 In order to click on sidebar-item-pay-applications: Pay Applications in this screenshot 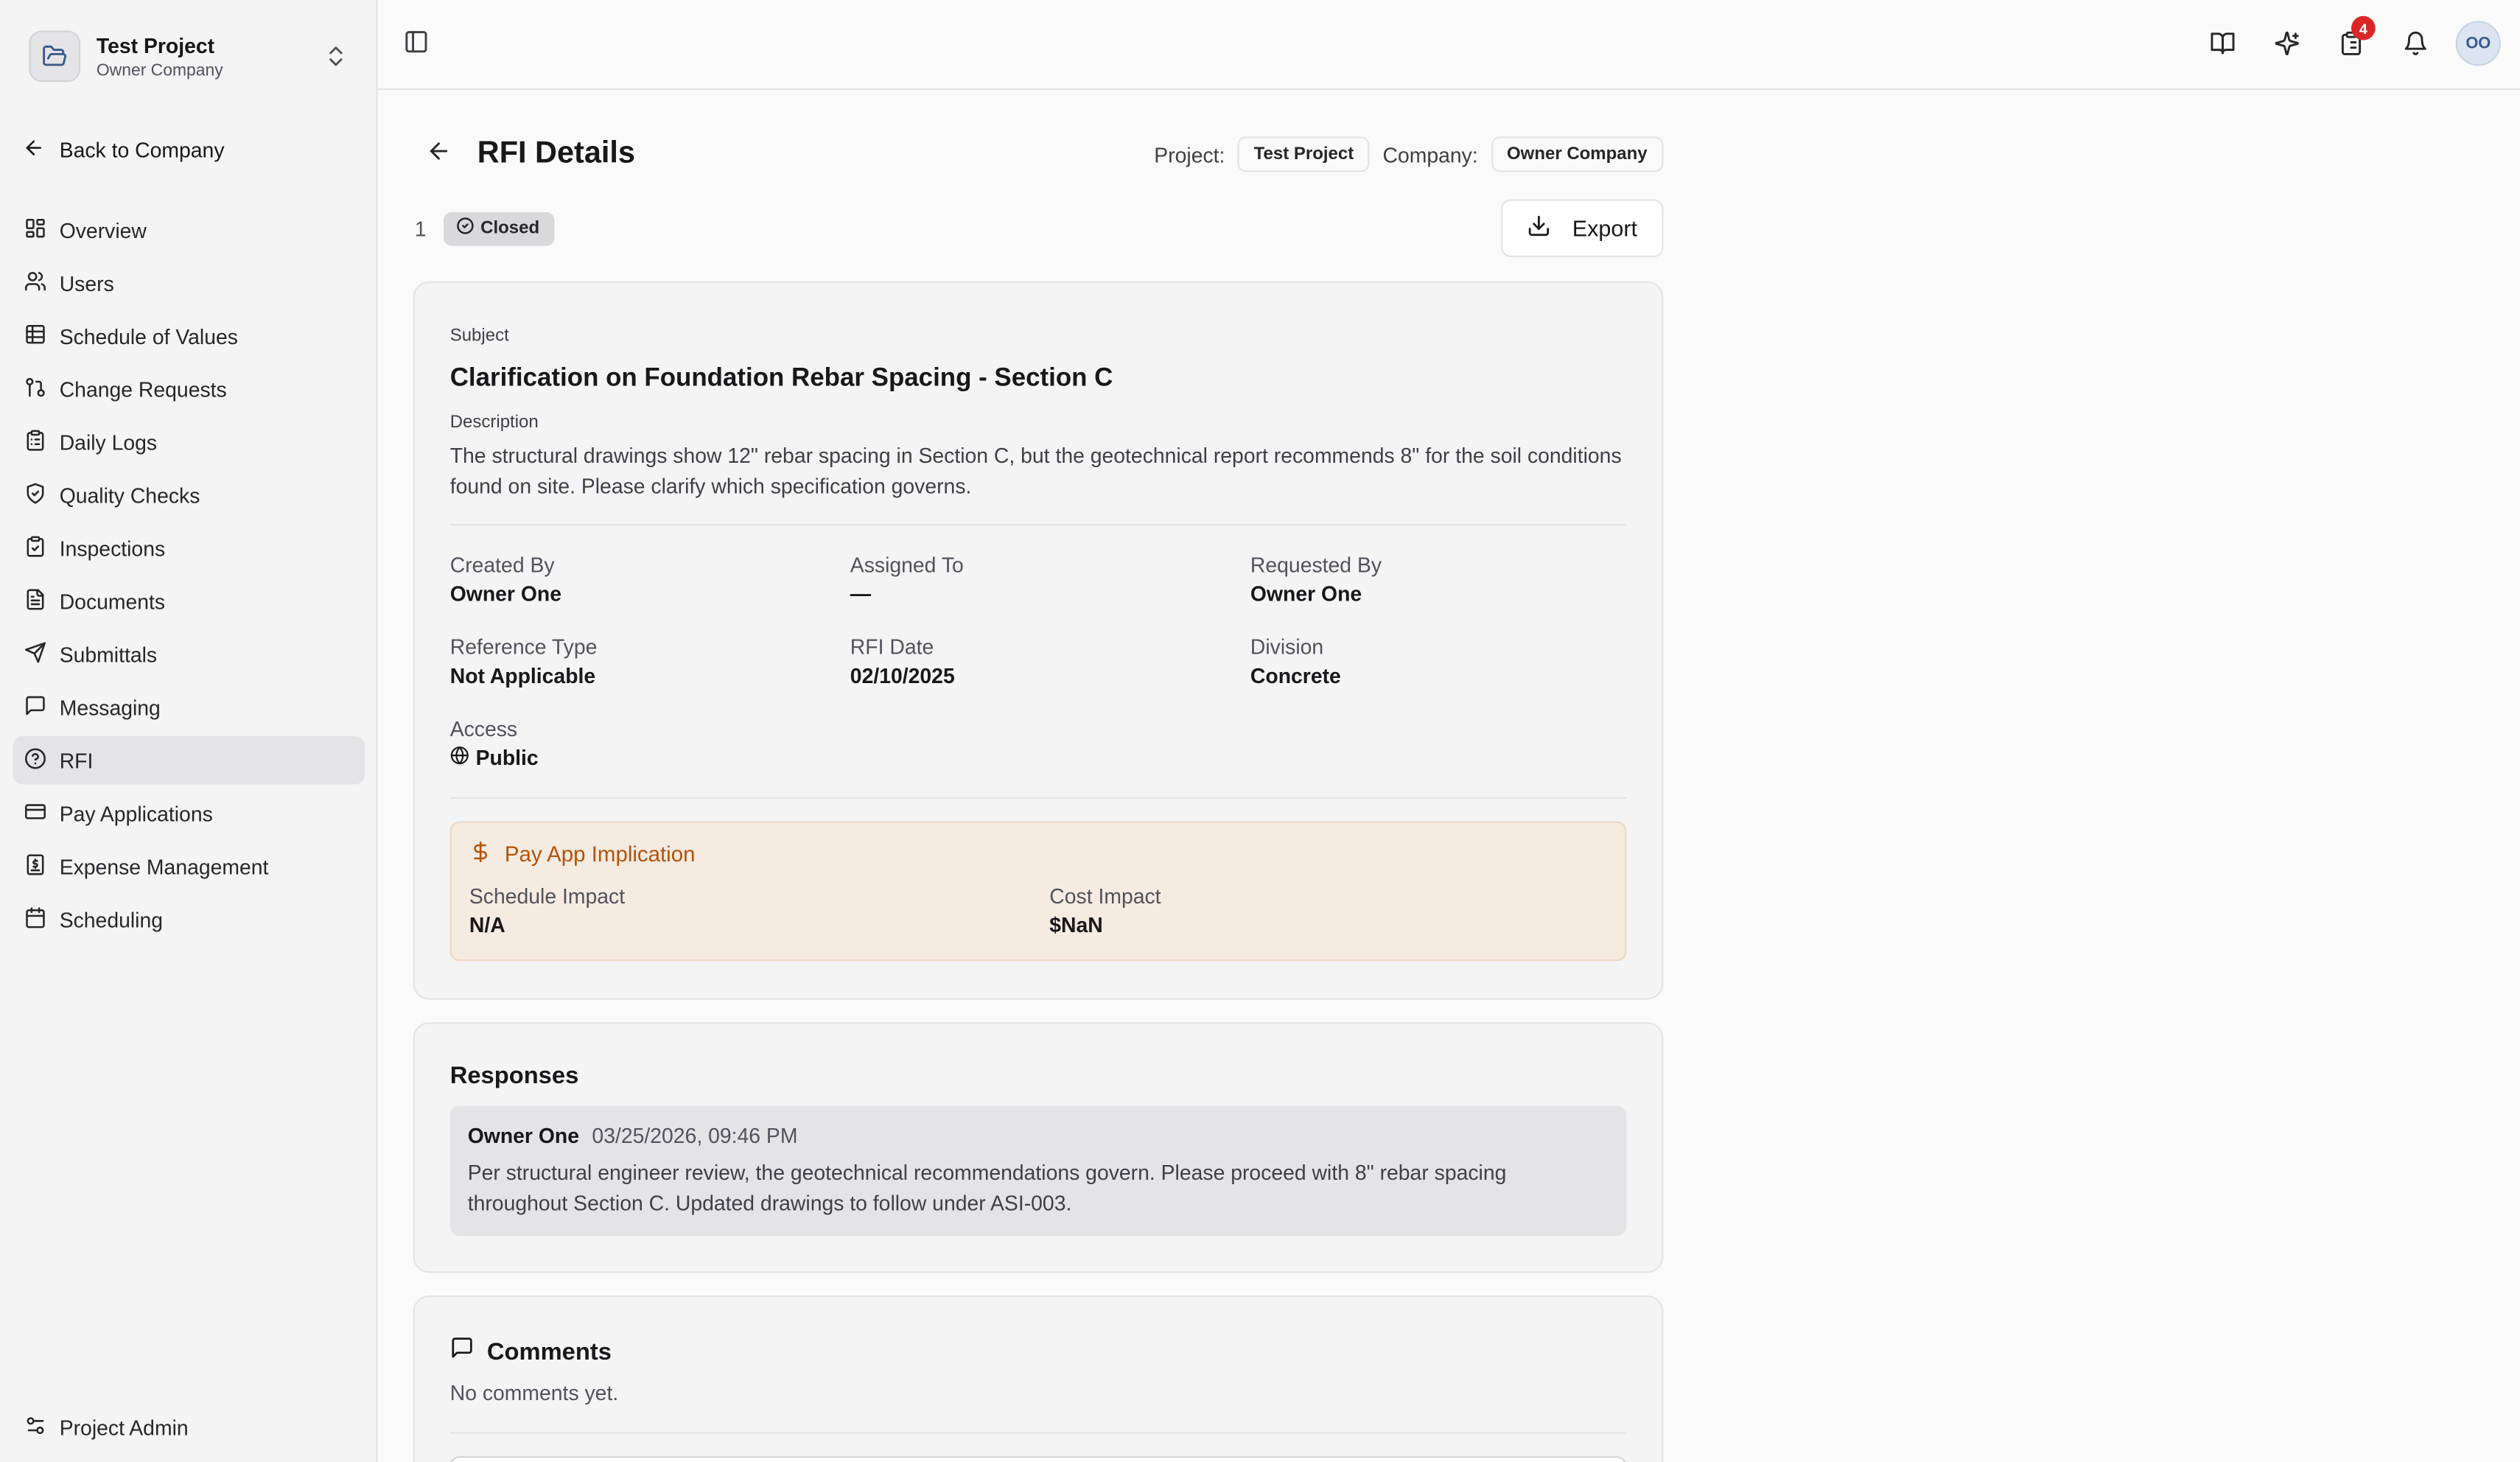, I will do `click(189, 813)`.